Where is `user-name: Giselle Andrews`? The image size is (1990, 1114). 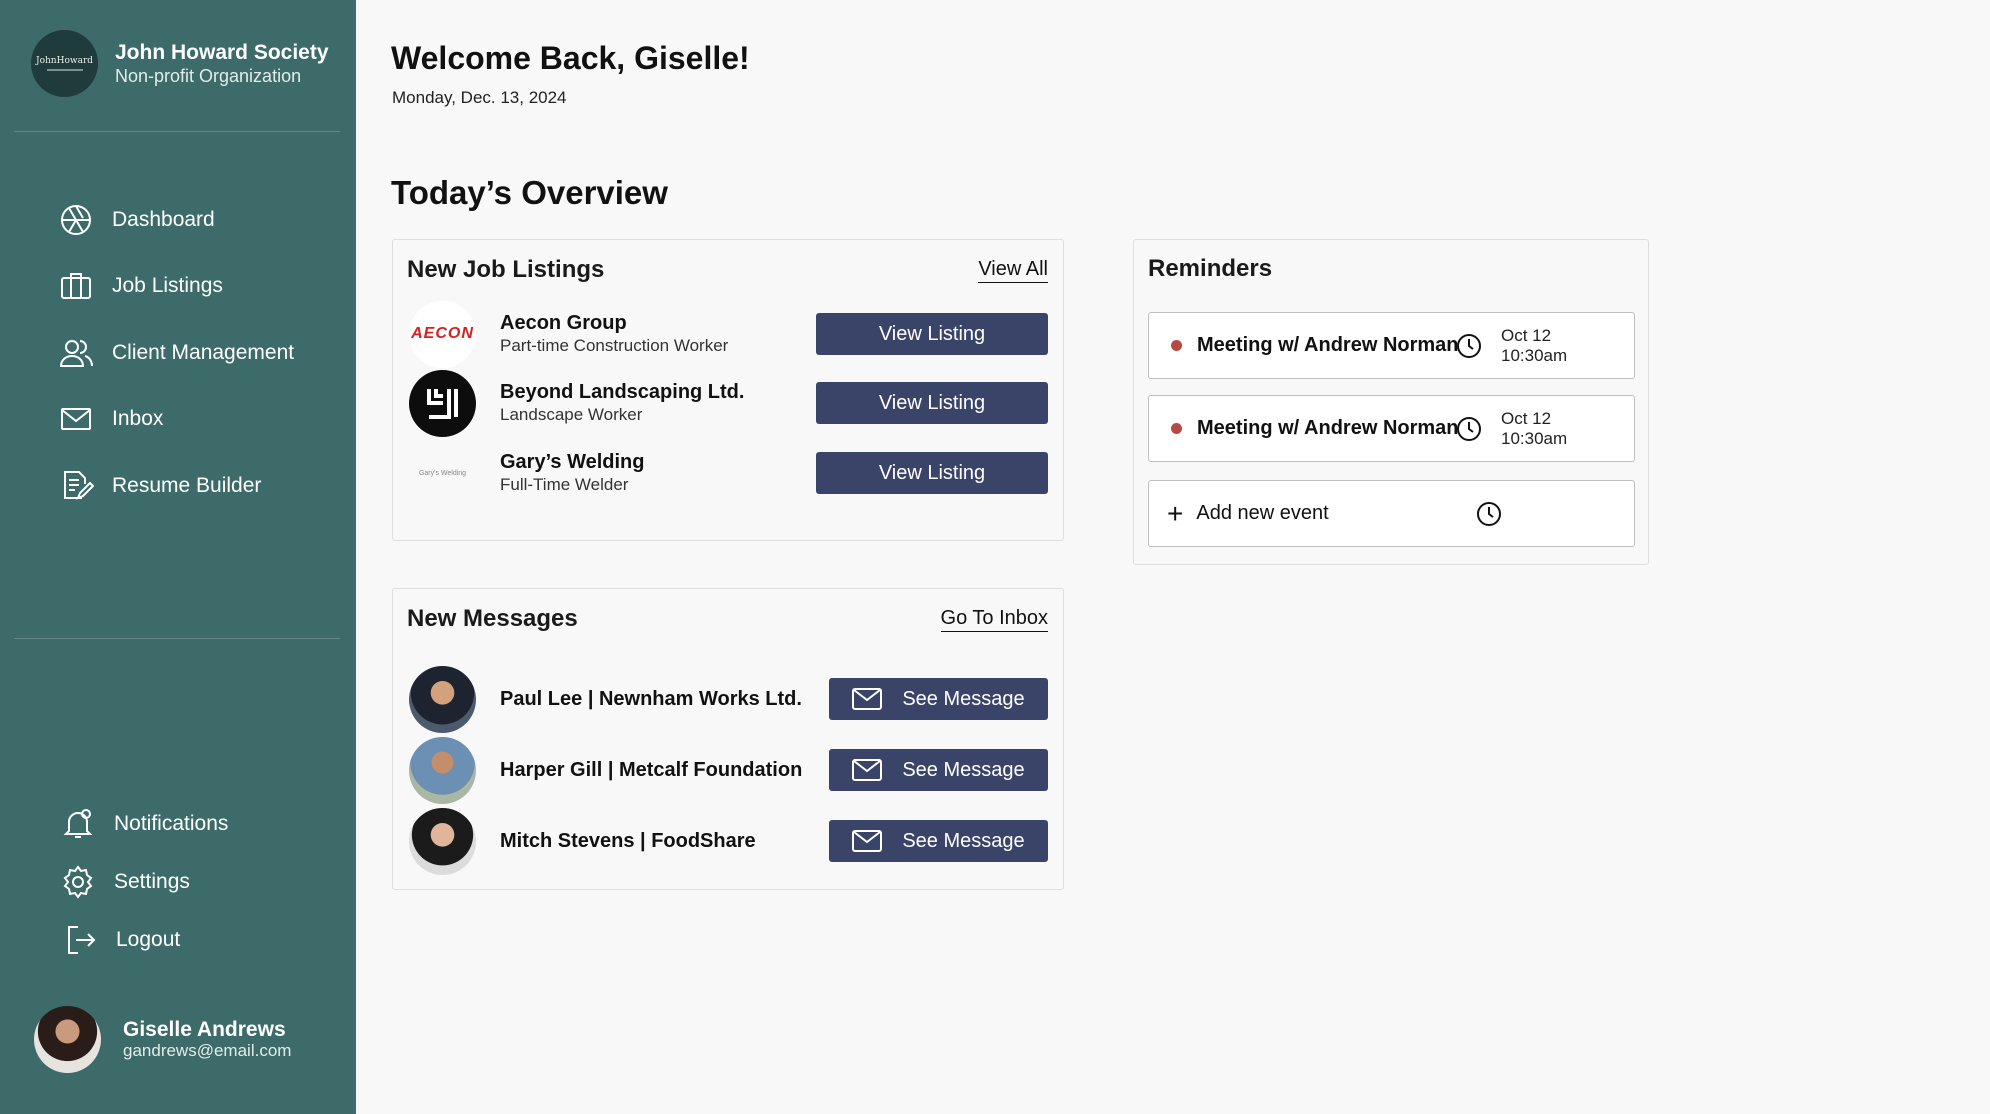
user-name: Giselle Andrews is located at coordinates (204, 1029).